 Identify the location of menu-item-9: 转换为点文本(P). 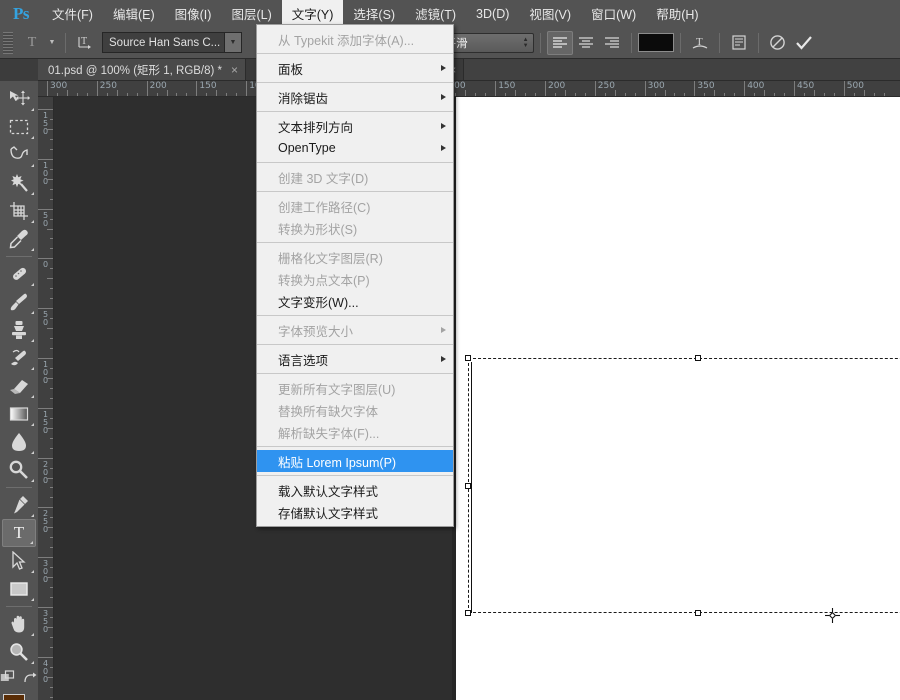
(355, 279).